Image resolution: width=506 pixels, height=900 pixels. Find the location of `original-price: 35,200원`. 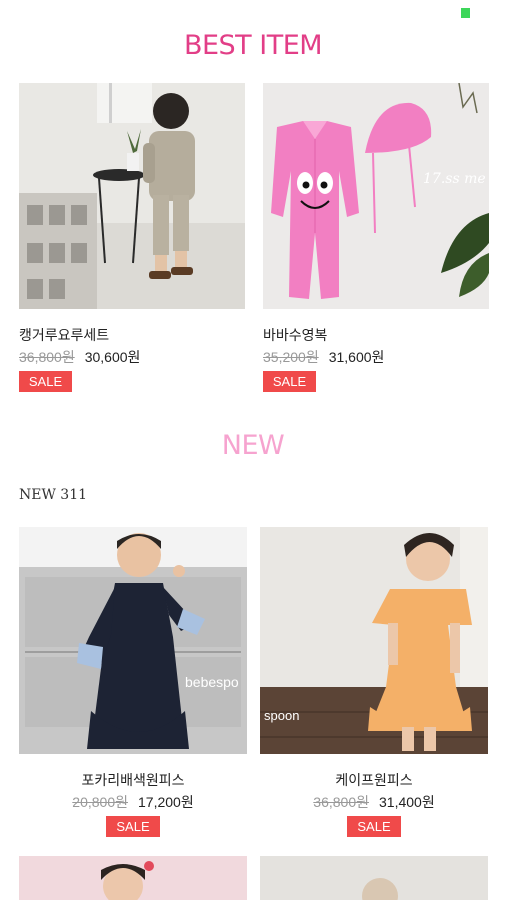

original-price: 35,200원 is located at coordinates (291, 357).